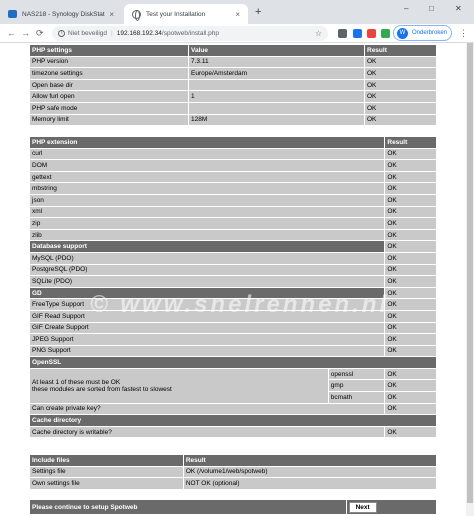 This screenshot has width=474, height=516. What do you see at coordinates (318, 33) in the screenshot?
I see `star-icon: ☆` at bounding box center [318, 33].